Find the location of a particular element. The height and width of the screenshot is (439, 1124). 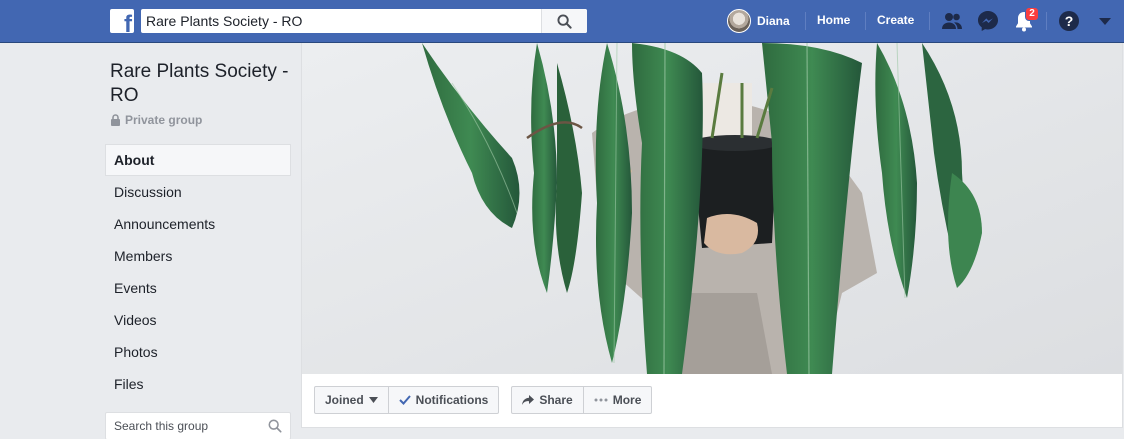

account-menu-icon is located at coordinates (1105, 21).